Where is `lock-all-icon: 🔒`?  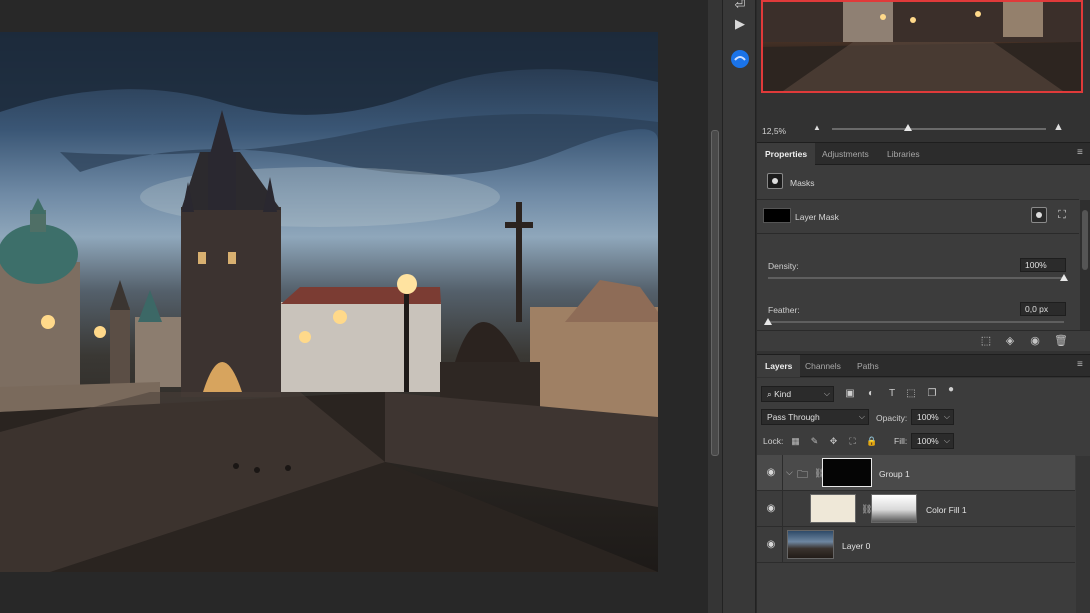
lock-all-icon: 🔒 is located at coordinates (871, 441).